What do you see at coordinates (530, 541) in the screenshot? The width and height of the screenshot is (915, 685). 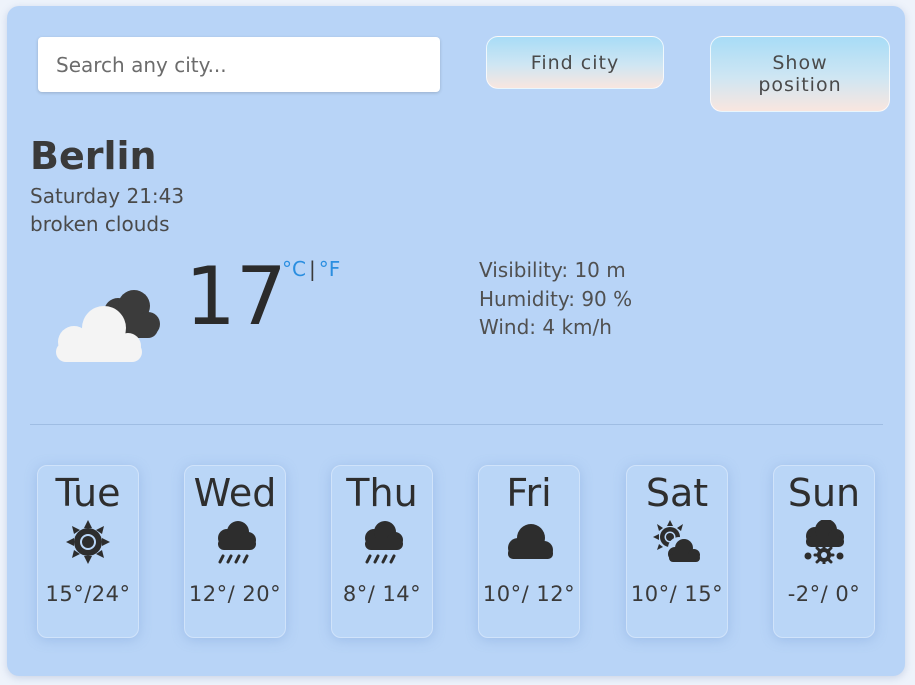 I see `cloud-icon` at bounding box center [530, 541].